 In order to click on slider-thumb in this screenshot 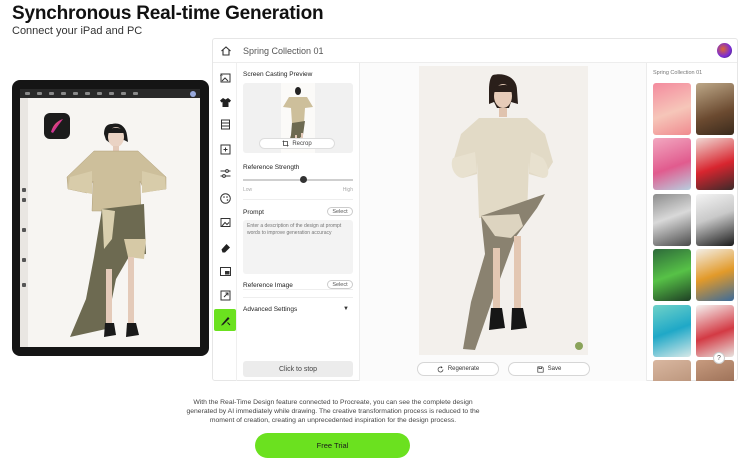, I will do `click(303, 179)`.